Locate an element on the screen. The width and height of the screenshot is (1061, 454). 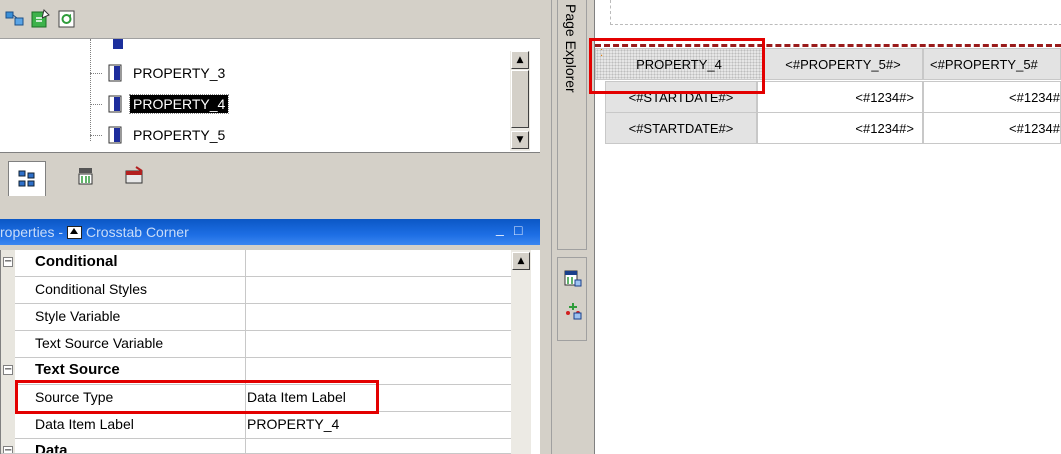
scroll-thumb is located at coordinates (520, 99).